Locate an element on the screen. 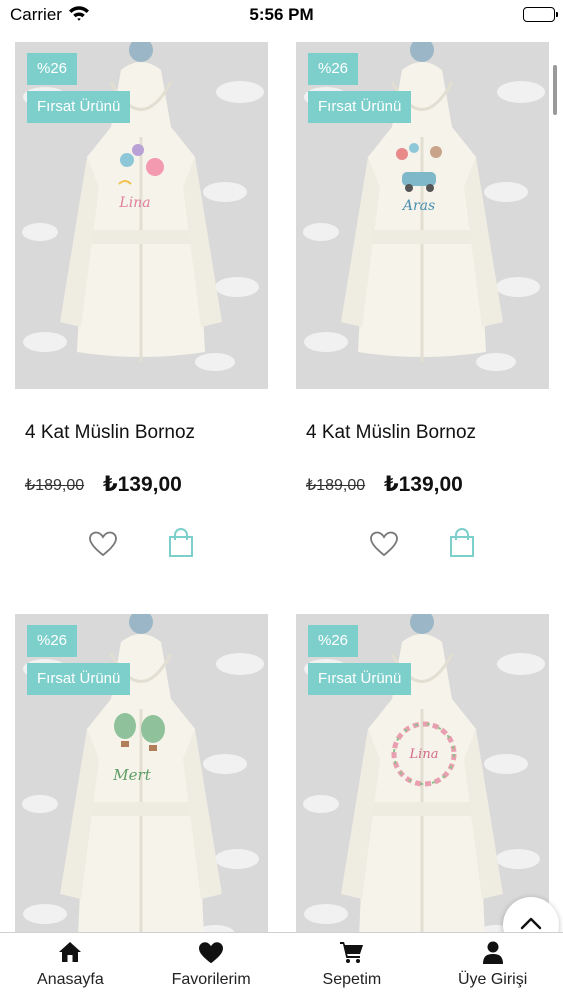 This screenshot has height=1000, width=563. heart-icon is located at coordinates (211, 955).